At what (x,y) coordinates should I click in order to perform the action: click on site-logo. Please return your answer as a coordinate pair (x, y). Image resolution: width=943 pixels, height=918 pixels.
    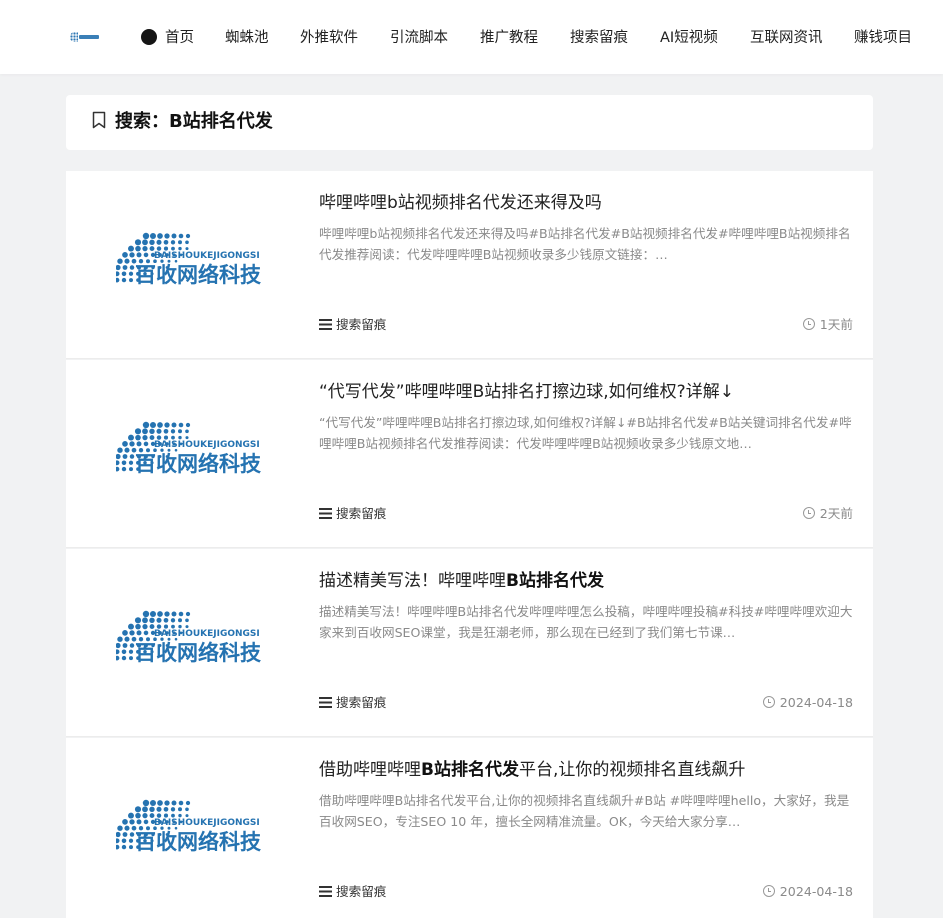
    Looking at the image, I should click on (85, 37).